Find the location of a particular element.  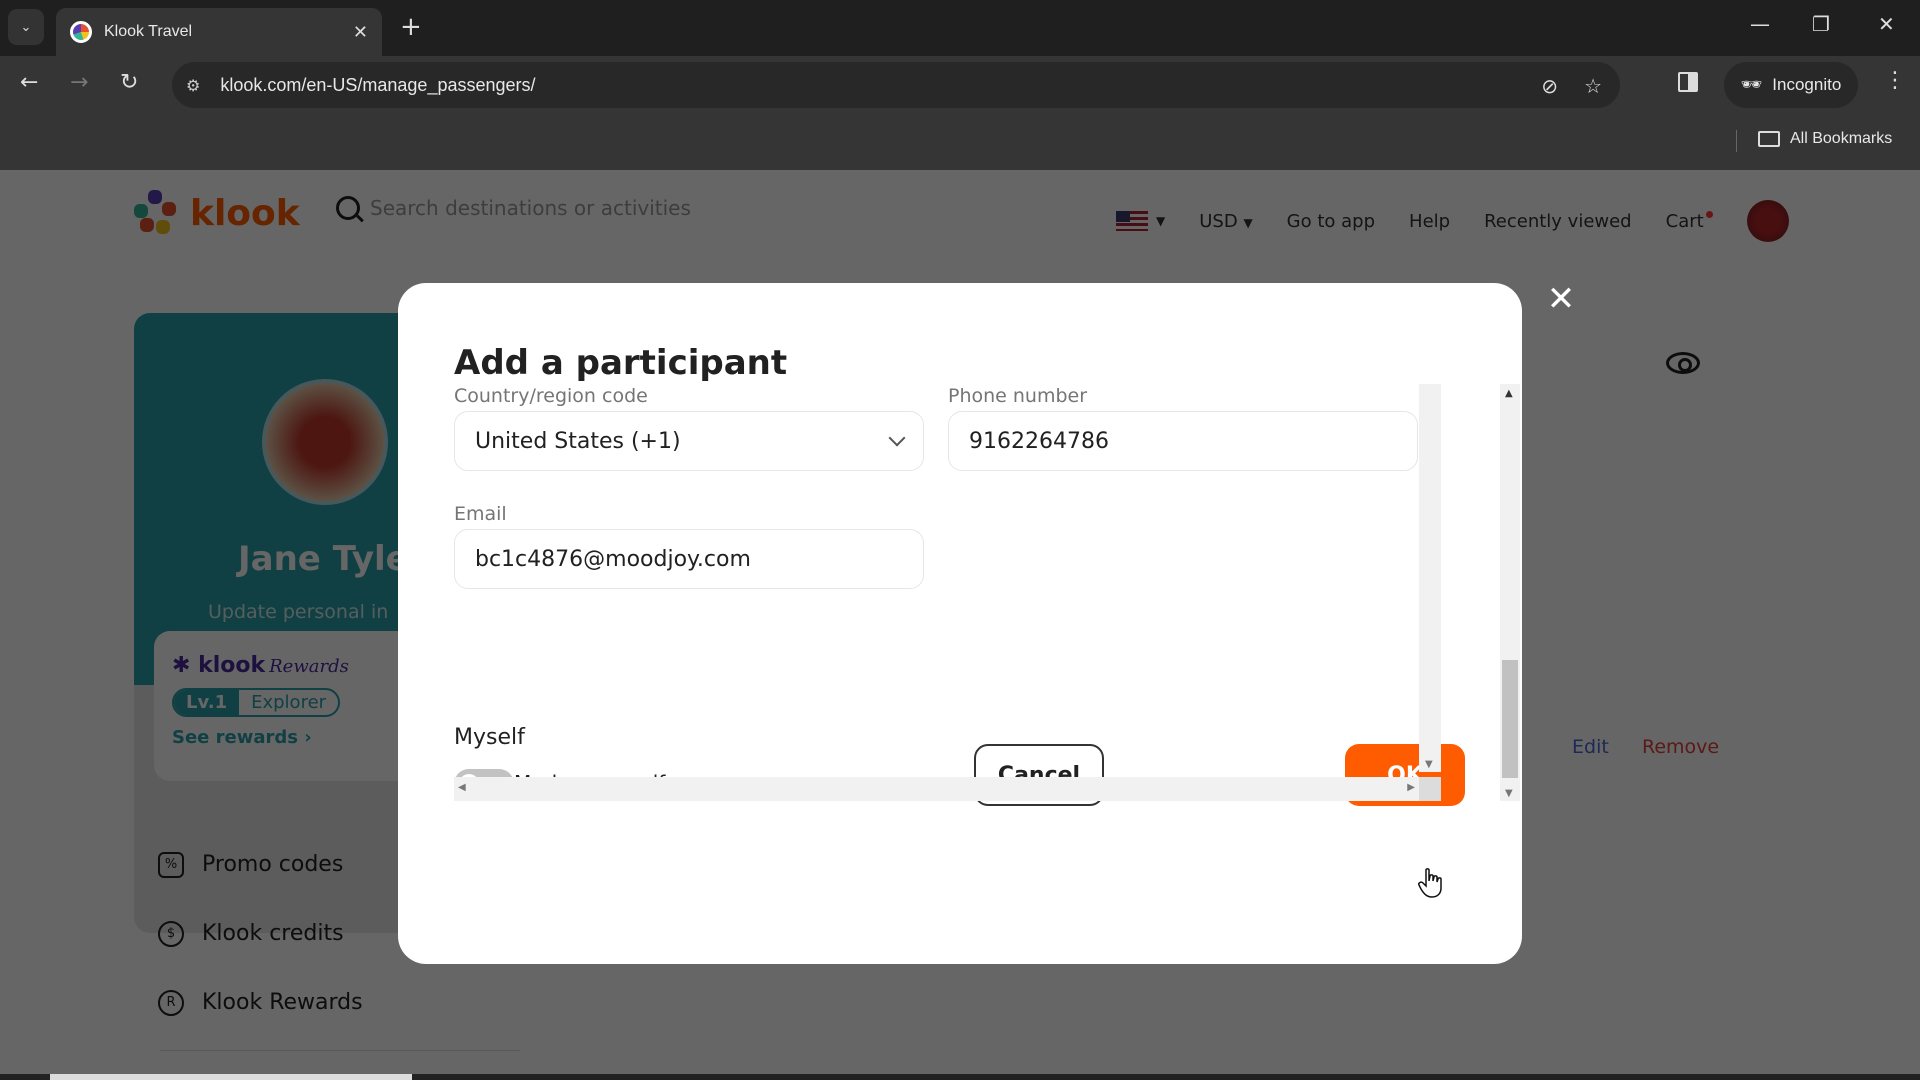

all-bookmarks-button: All Bookmarks is located at coordinates (1825, 139).